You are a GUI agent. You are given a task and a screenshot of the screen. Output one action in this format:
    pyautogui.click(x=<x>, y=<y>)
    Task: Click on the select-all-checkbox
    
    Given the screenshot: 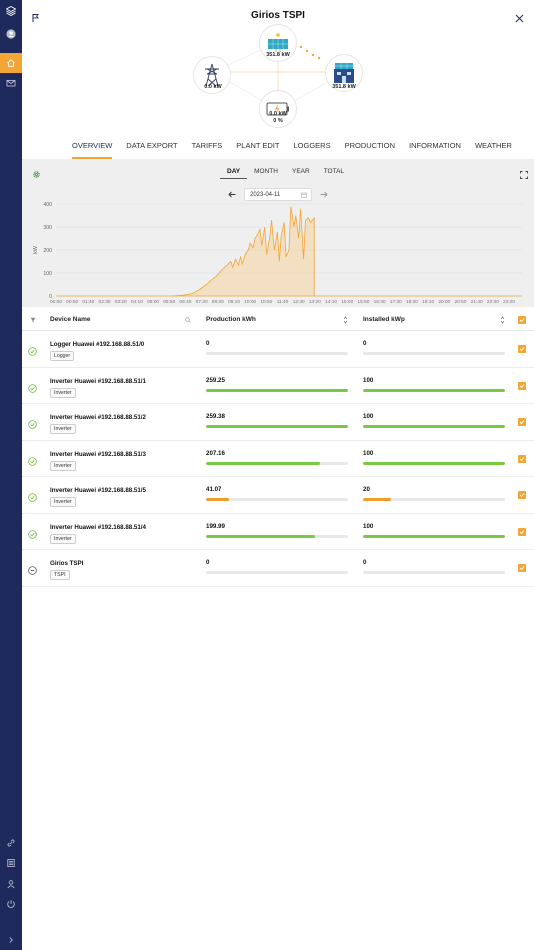 What is the action you would take?
    pyautogui.click(x=522, y=320)
    